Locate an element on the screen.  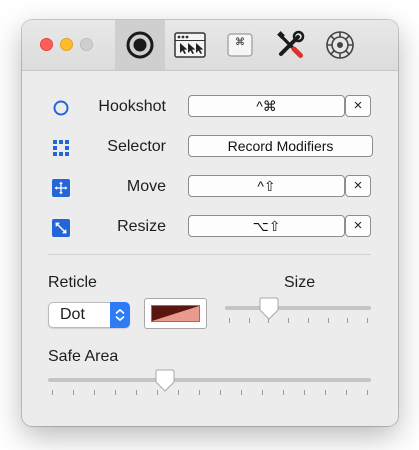
resize-diagonal-icon is located at coordinates (61, 228).